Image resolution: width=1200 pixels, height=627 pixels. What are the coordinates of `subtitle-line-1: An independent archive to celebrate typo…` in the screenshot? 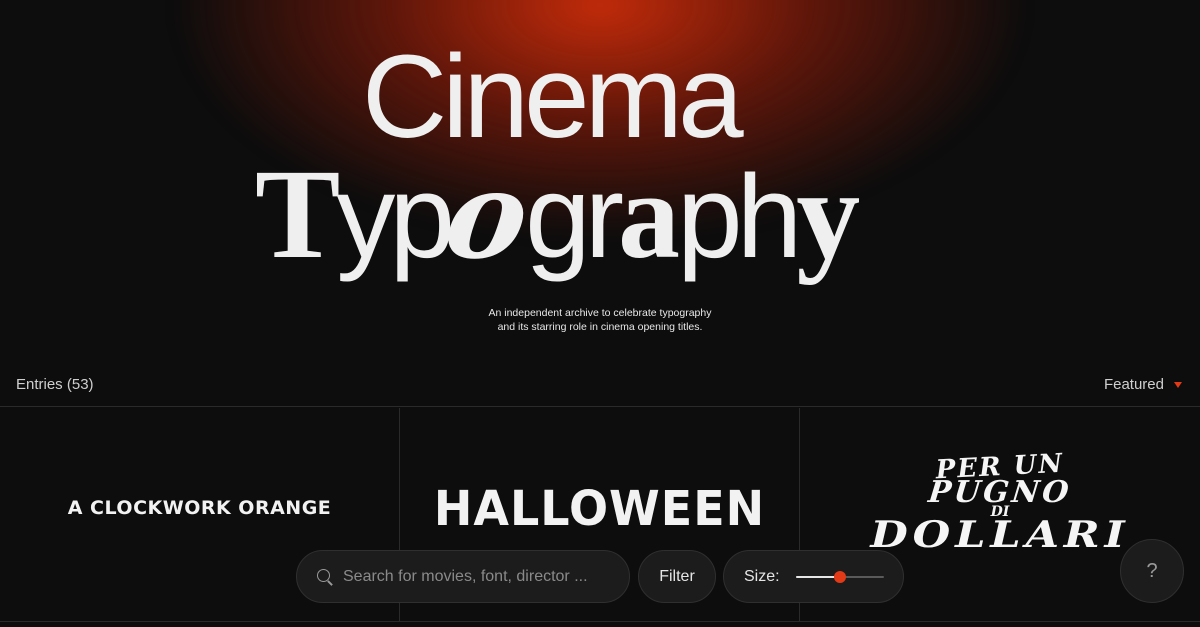 It's located at (600, 313).